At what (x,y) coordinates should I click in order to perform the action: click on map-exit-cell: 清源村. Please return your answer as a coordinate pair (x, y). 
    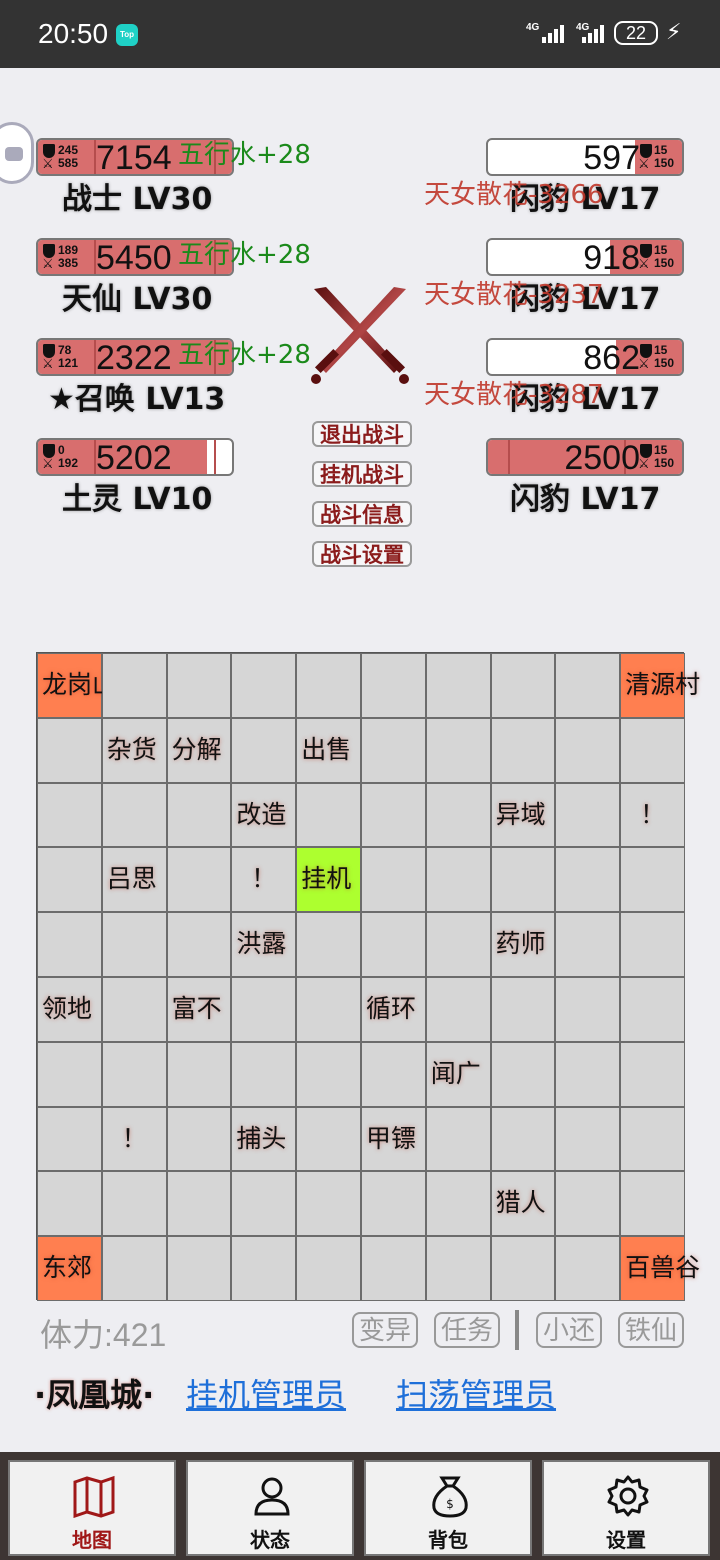
    Looking at the image, I should click on (660, 685).